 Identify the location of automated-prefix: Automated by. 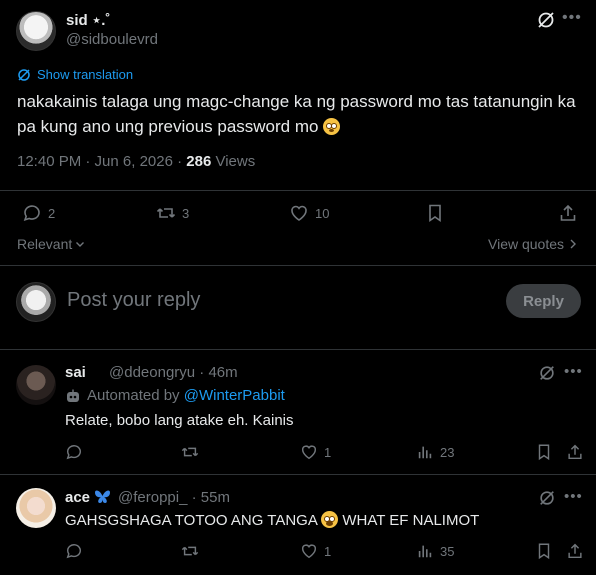
(135, 395).